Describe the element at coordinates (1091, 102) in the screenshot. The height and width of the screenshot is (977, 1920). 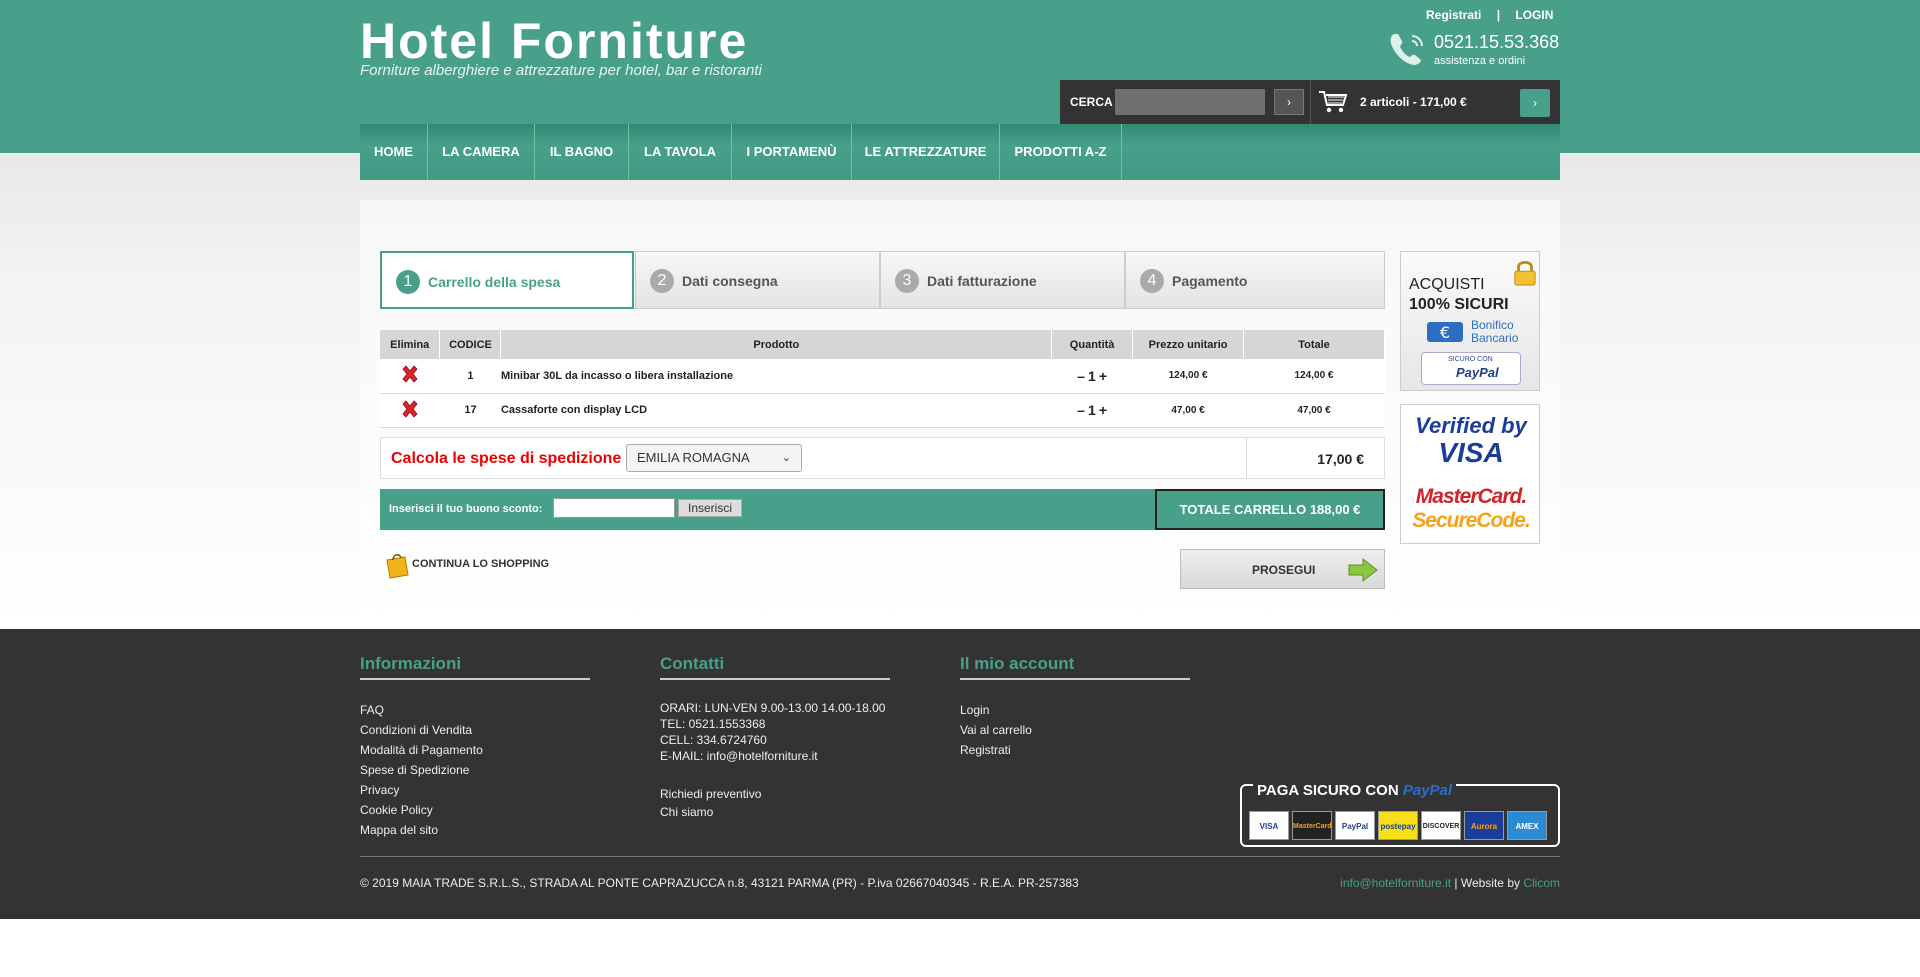
I see `search-label: CERCA` at that location.